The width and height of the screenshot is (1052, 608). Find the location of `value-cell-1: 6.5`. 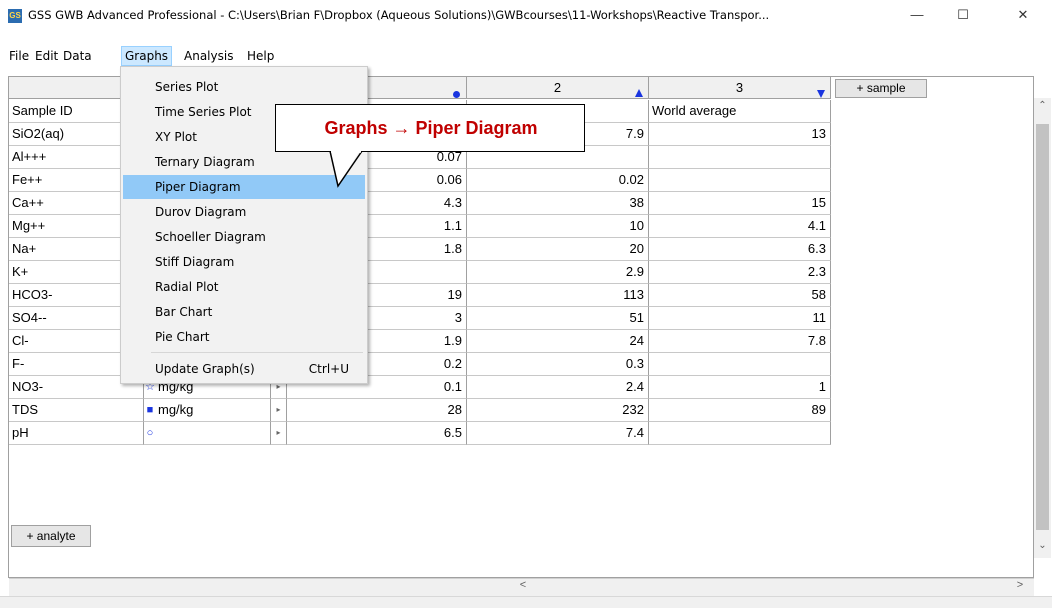

value-cell-1: 6.5 is located at coordinates (377, 433).